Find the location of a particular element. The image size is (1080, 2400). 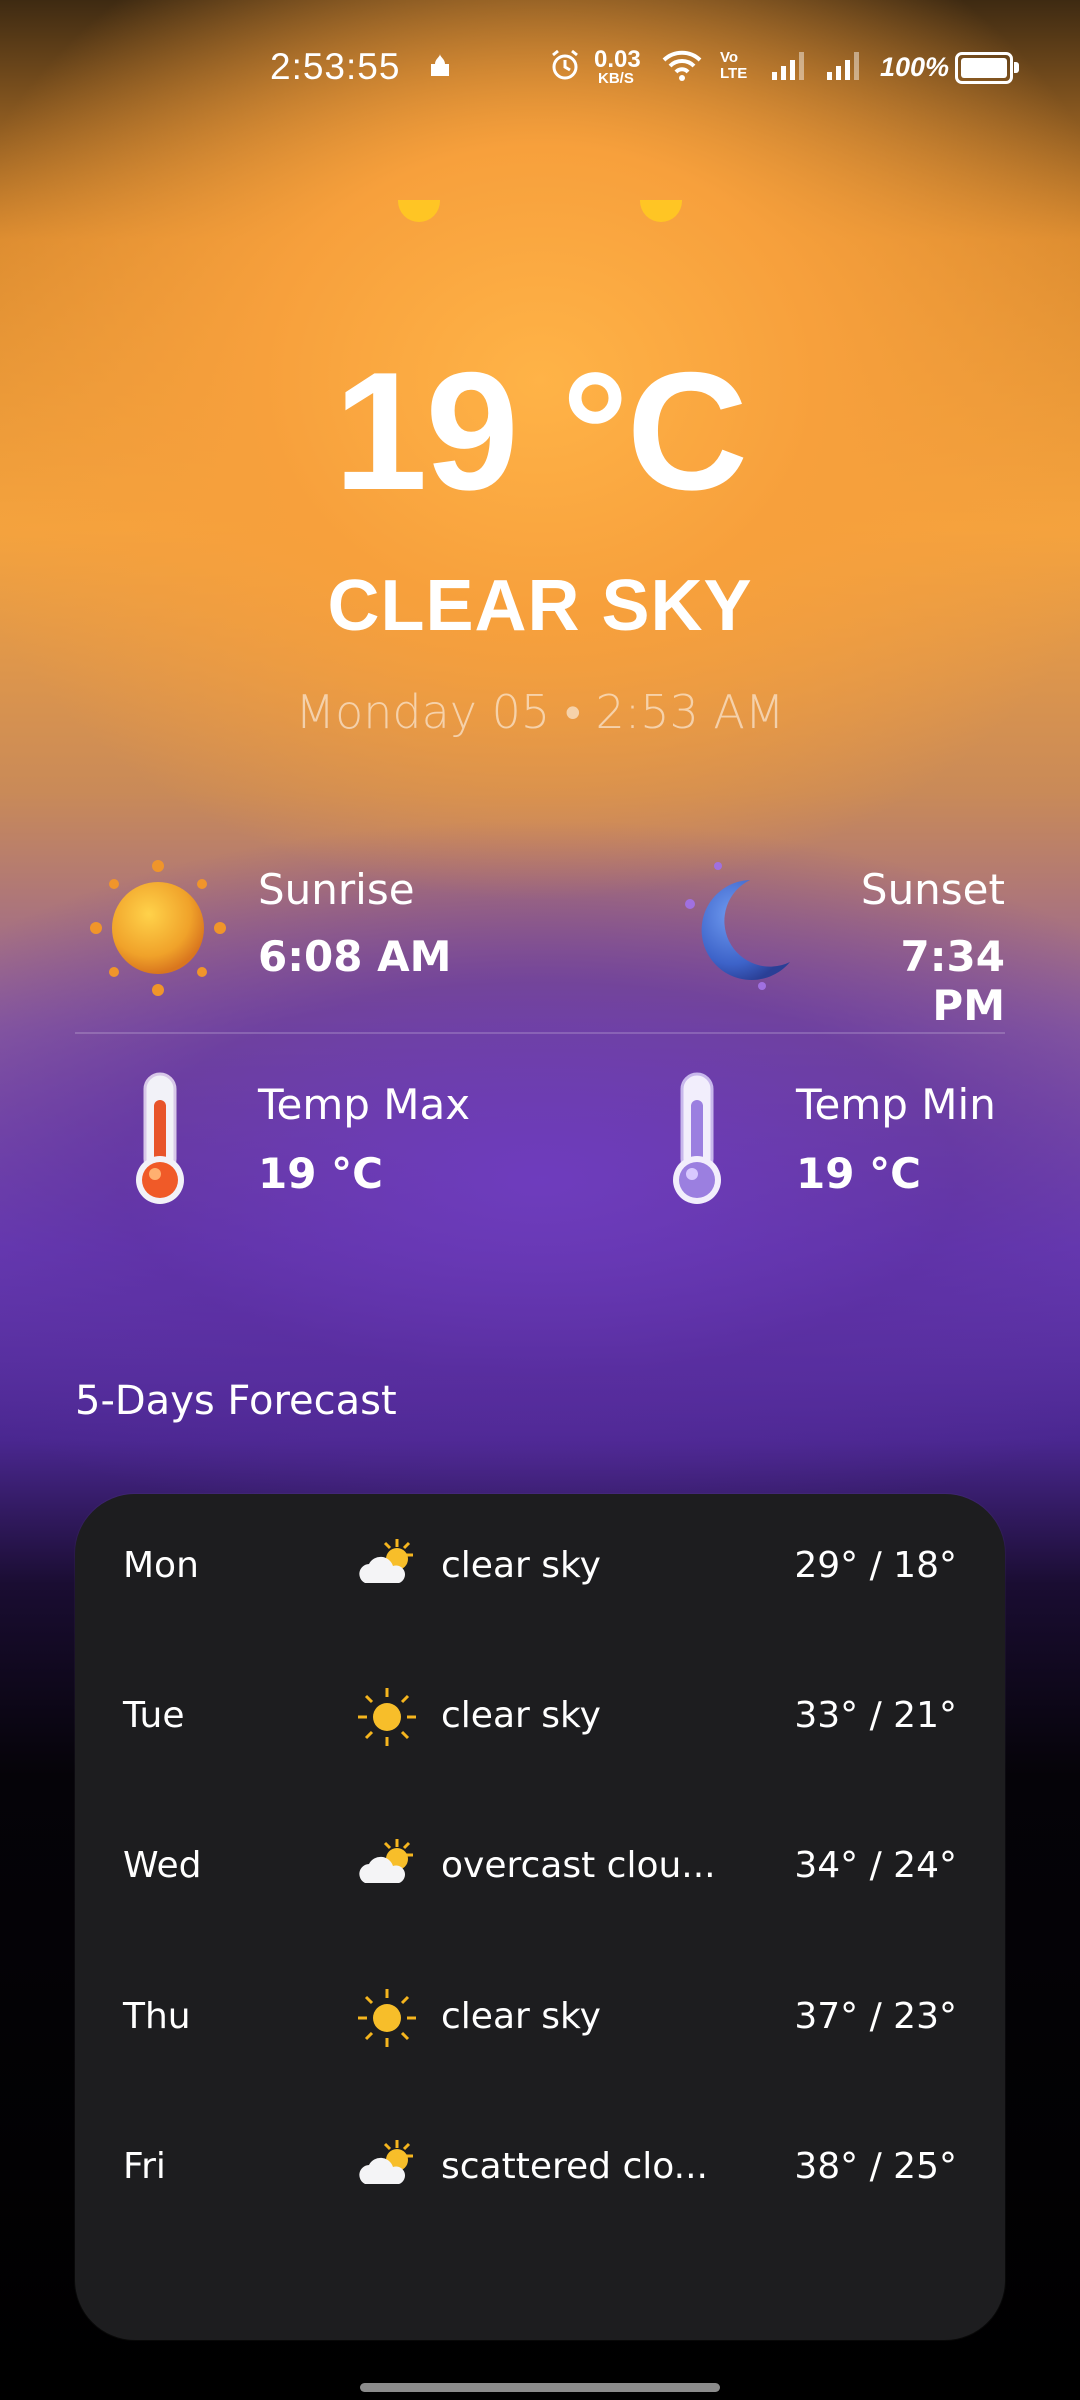

forecast-row-fri: Fri scattered clo... 38° / 25° is located at coordinates (540, 2168).